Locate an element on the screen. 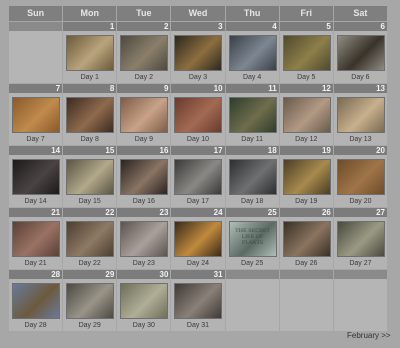 The image size is (400, 348). day-number: 2 is located at coordinates (144, 26).